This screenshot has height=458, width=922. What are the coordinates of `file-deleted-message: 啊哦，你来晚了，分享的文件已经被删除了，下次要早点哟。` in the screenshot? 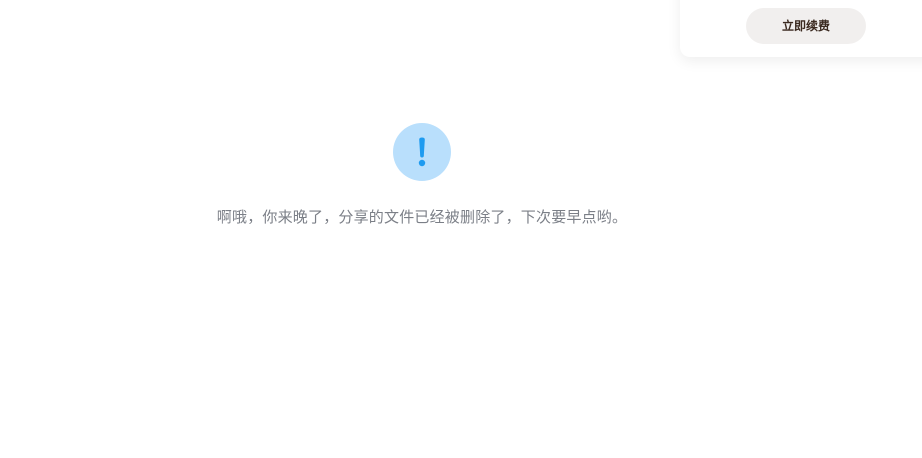 It's located at (422, 217).